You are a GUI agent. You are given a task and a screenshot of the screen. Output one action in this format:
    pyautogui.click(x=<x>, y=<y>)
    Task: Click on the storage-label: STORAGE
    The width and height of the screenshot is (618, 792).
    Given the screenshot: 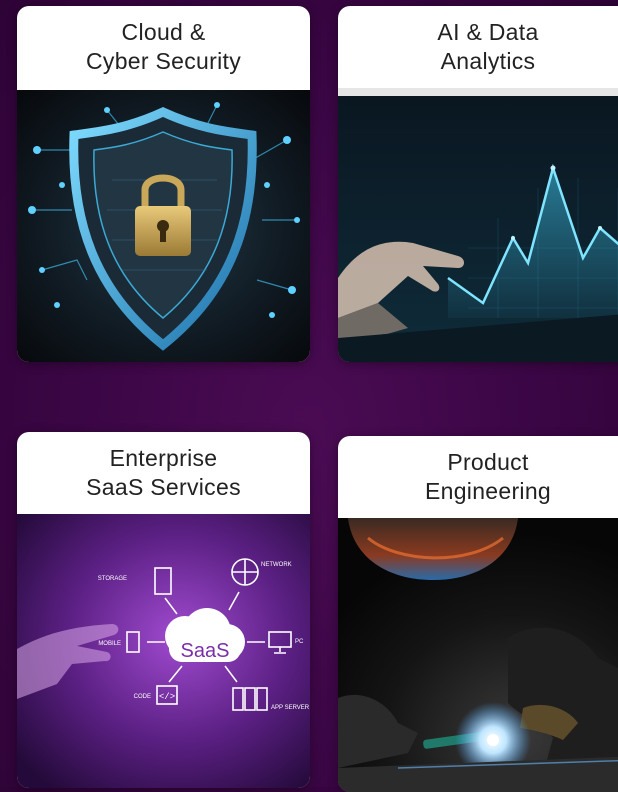 What is the action you would take?
    pyautogui.click(x=112, y=579)
    